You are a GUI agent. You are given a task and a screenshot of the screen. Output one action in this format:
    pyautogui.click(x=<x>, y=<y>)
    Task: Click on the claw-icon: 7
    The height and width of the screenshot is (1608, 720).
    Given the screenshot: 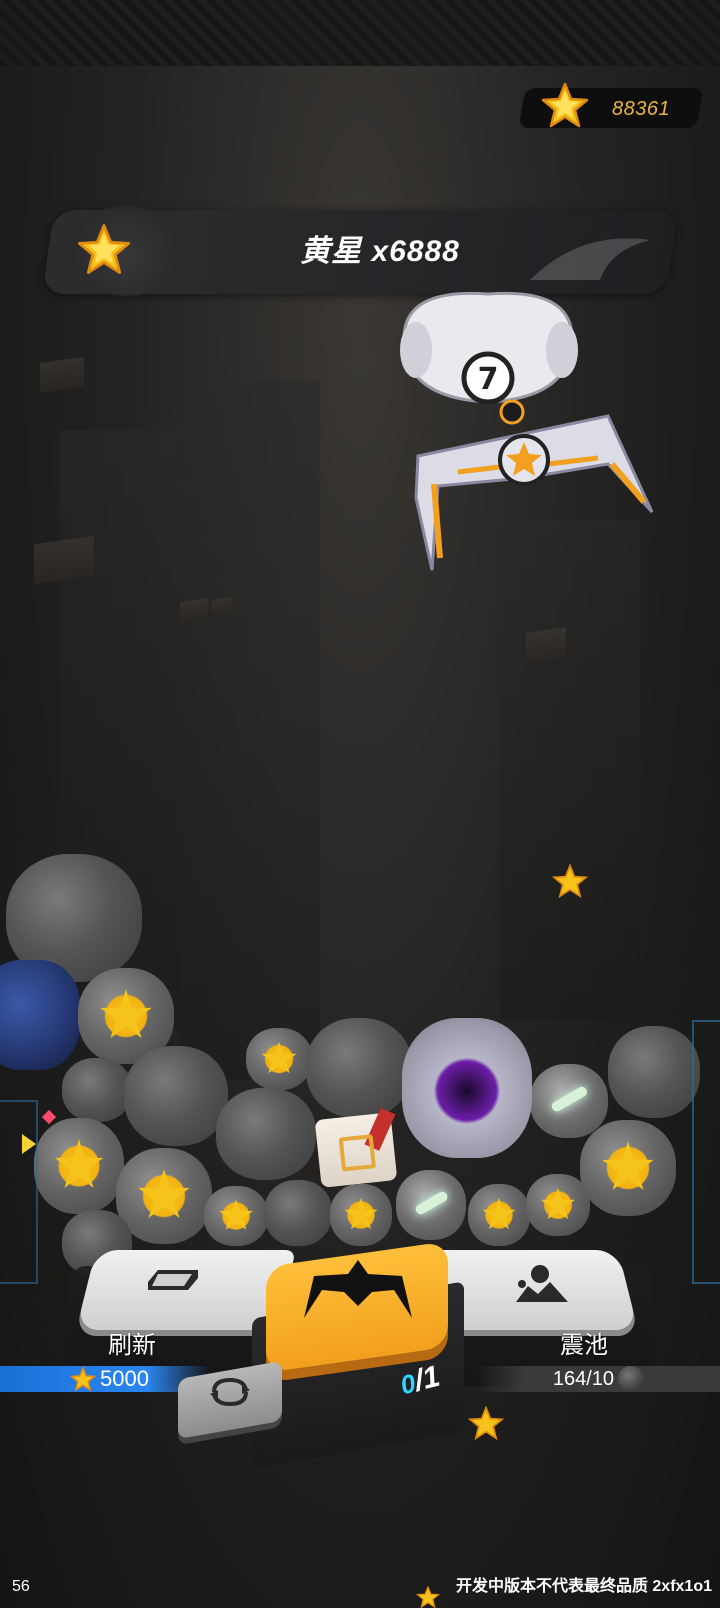 What is the action you would take?
    pyautogui.click(x=533, y=436)
    